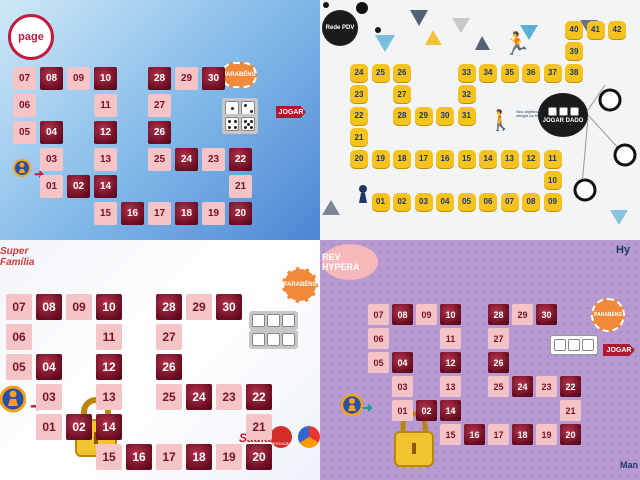  What do you see at coordinates (574, 51) in the screenshot?
I see `board-tile: 39` at bounding box center [574, 51].